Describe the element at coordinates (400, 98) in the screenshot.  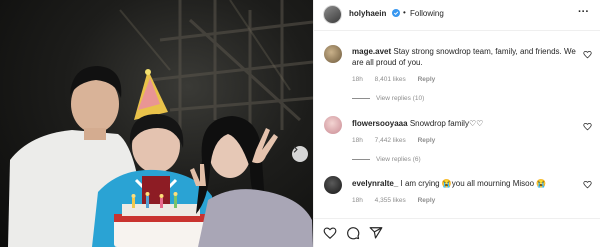
I see `view-replies-label: View replies (10)` at that location.